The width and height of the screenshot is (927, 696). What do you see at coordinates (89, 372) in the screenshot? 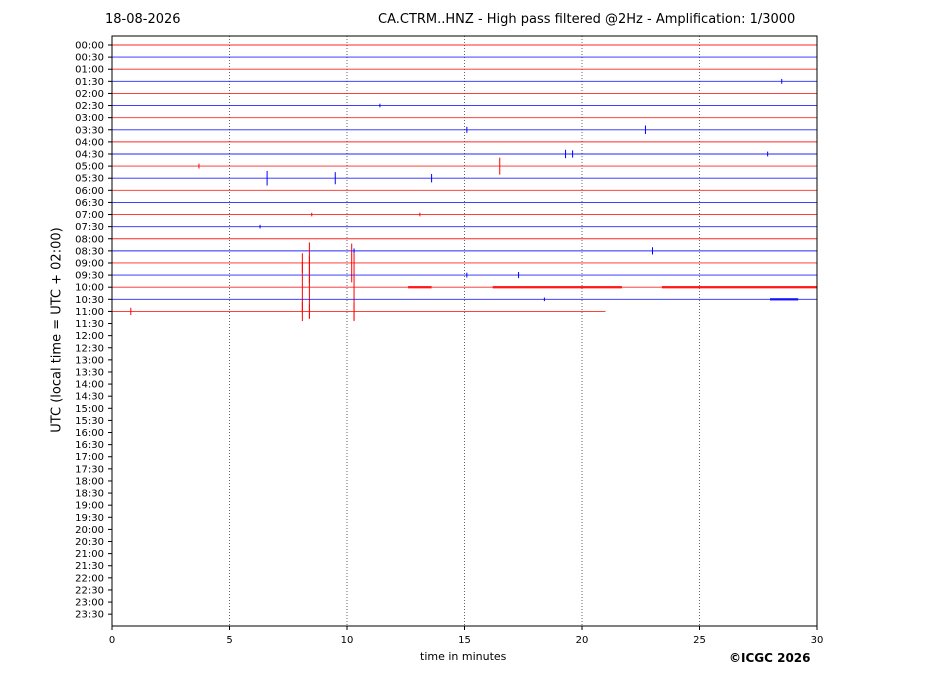
I see `y-tick-label: 13:30` at bounding box center [89, 372].